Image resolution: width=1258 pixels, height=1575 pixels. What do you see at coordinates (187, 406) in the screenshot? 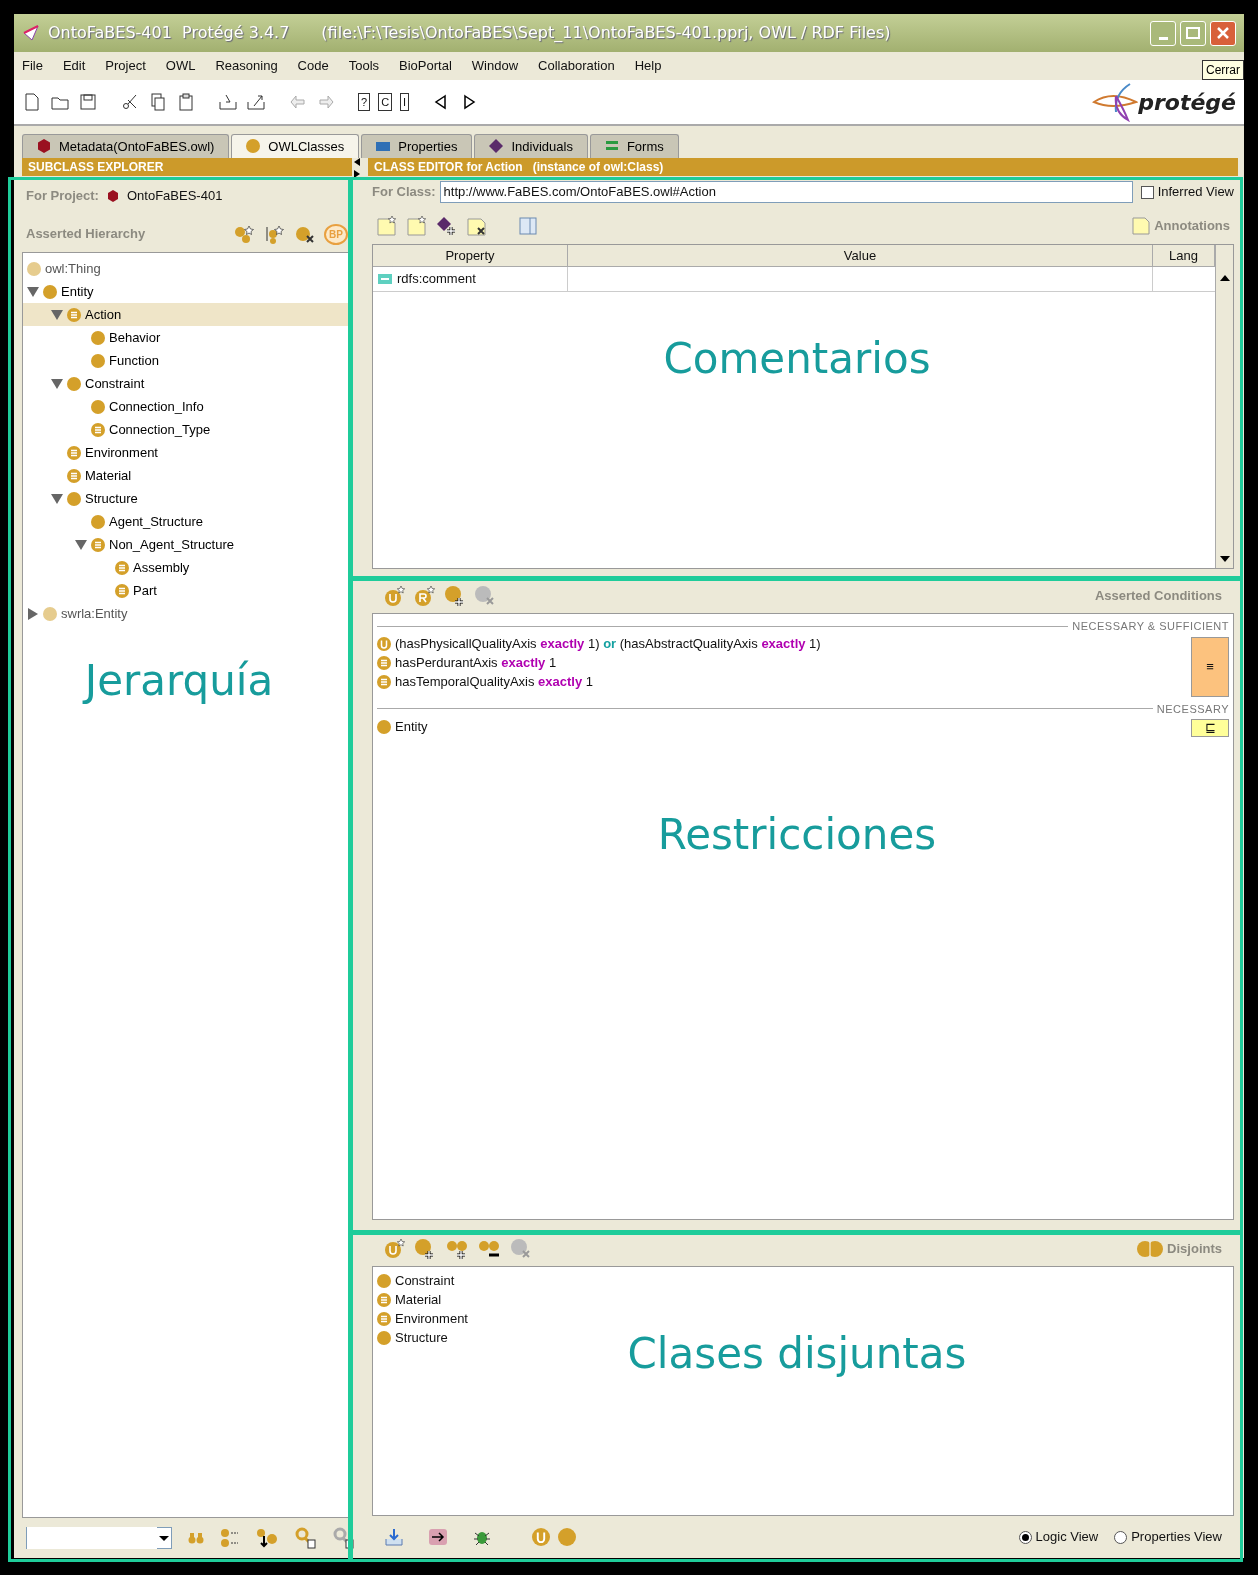
I see `tree-item: Connection_Info` at bounding box center [187, 406].